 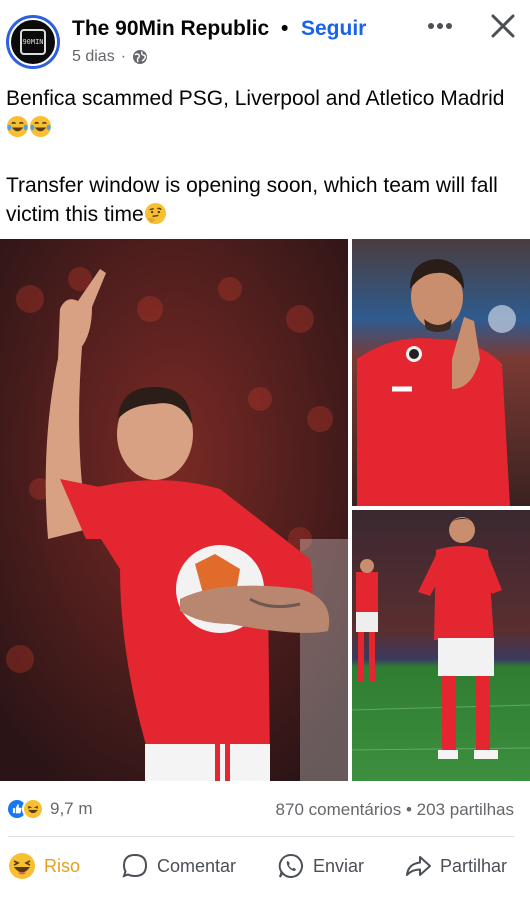 What do you see at coordinates (339, 809) in the screenshot?
I see `comments-count: 870 comentários` at bounding box center [339, 809].